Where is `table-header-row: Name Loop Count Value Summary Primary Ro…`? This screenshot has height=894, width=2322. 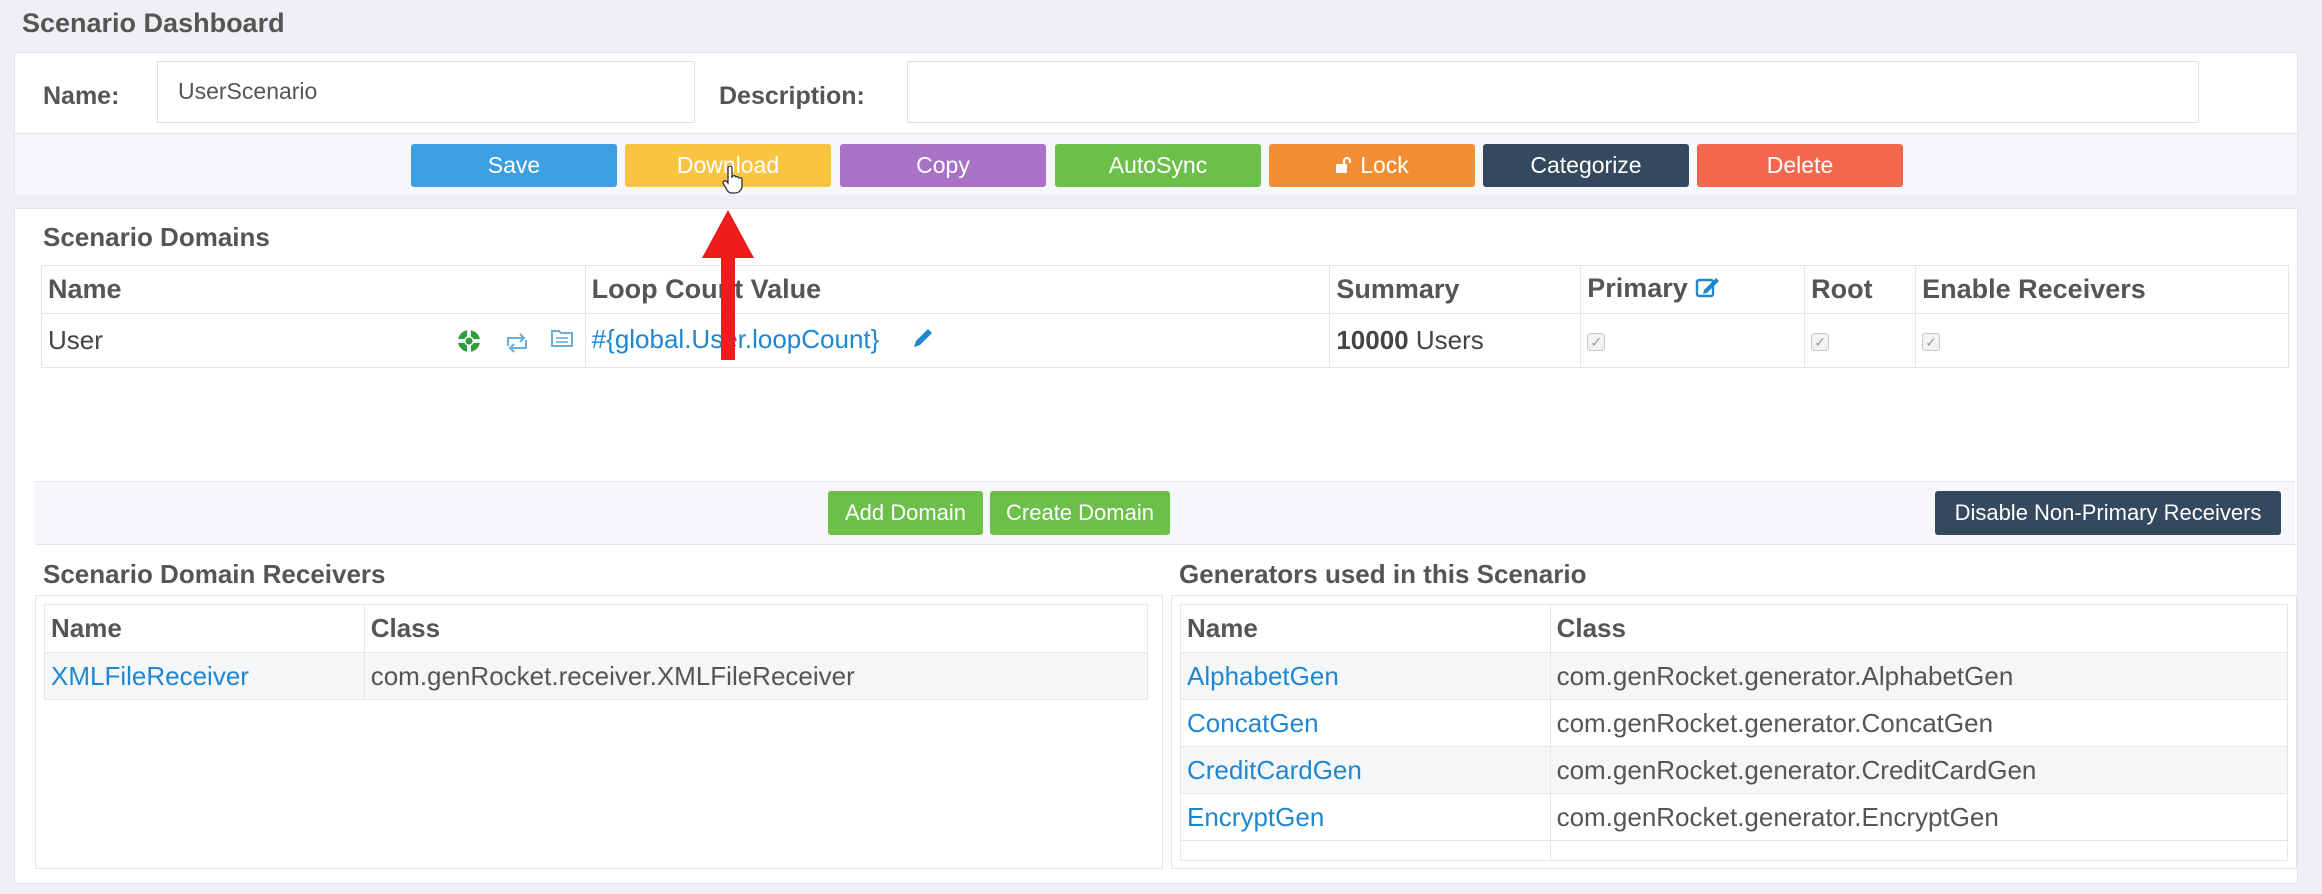
table-header-row: Name Loop Count Value Summary Primary Ro… is located at coordinates (1165, 289).